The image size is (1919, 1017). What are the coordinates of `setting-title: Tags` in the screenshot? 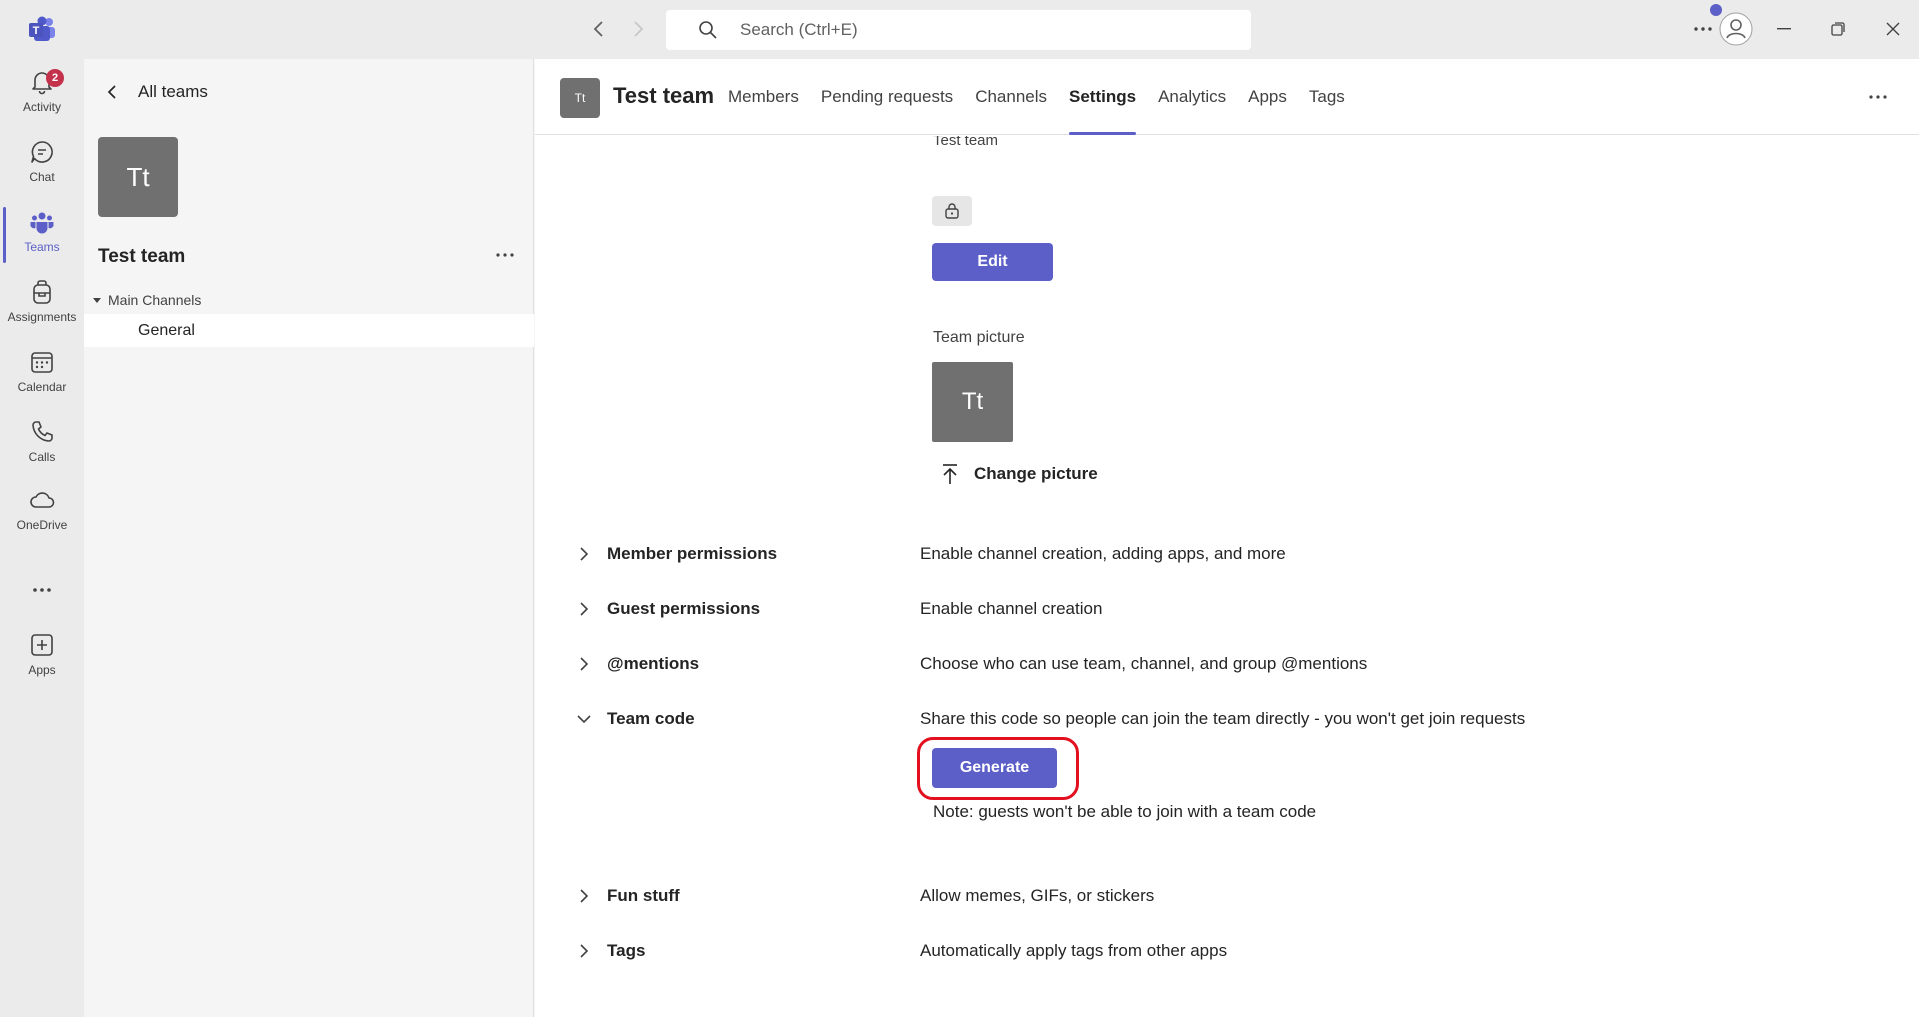 It's located at (626, 950).